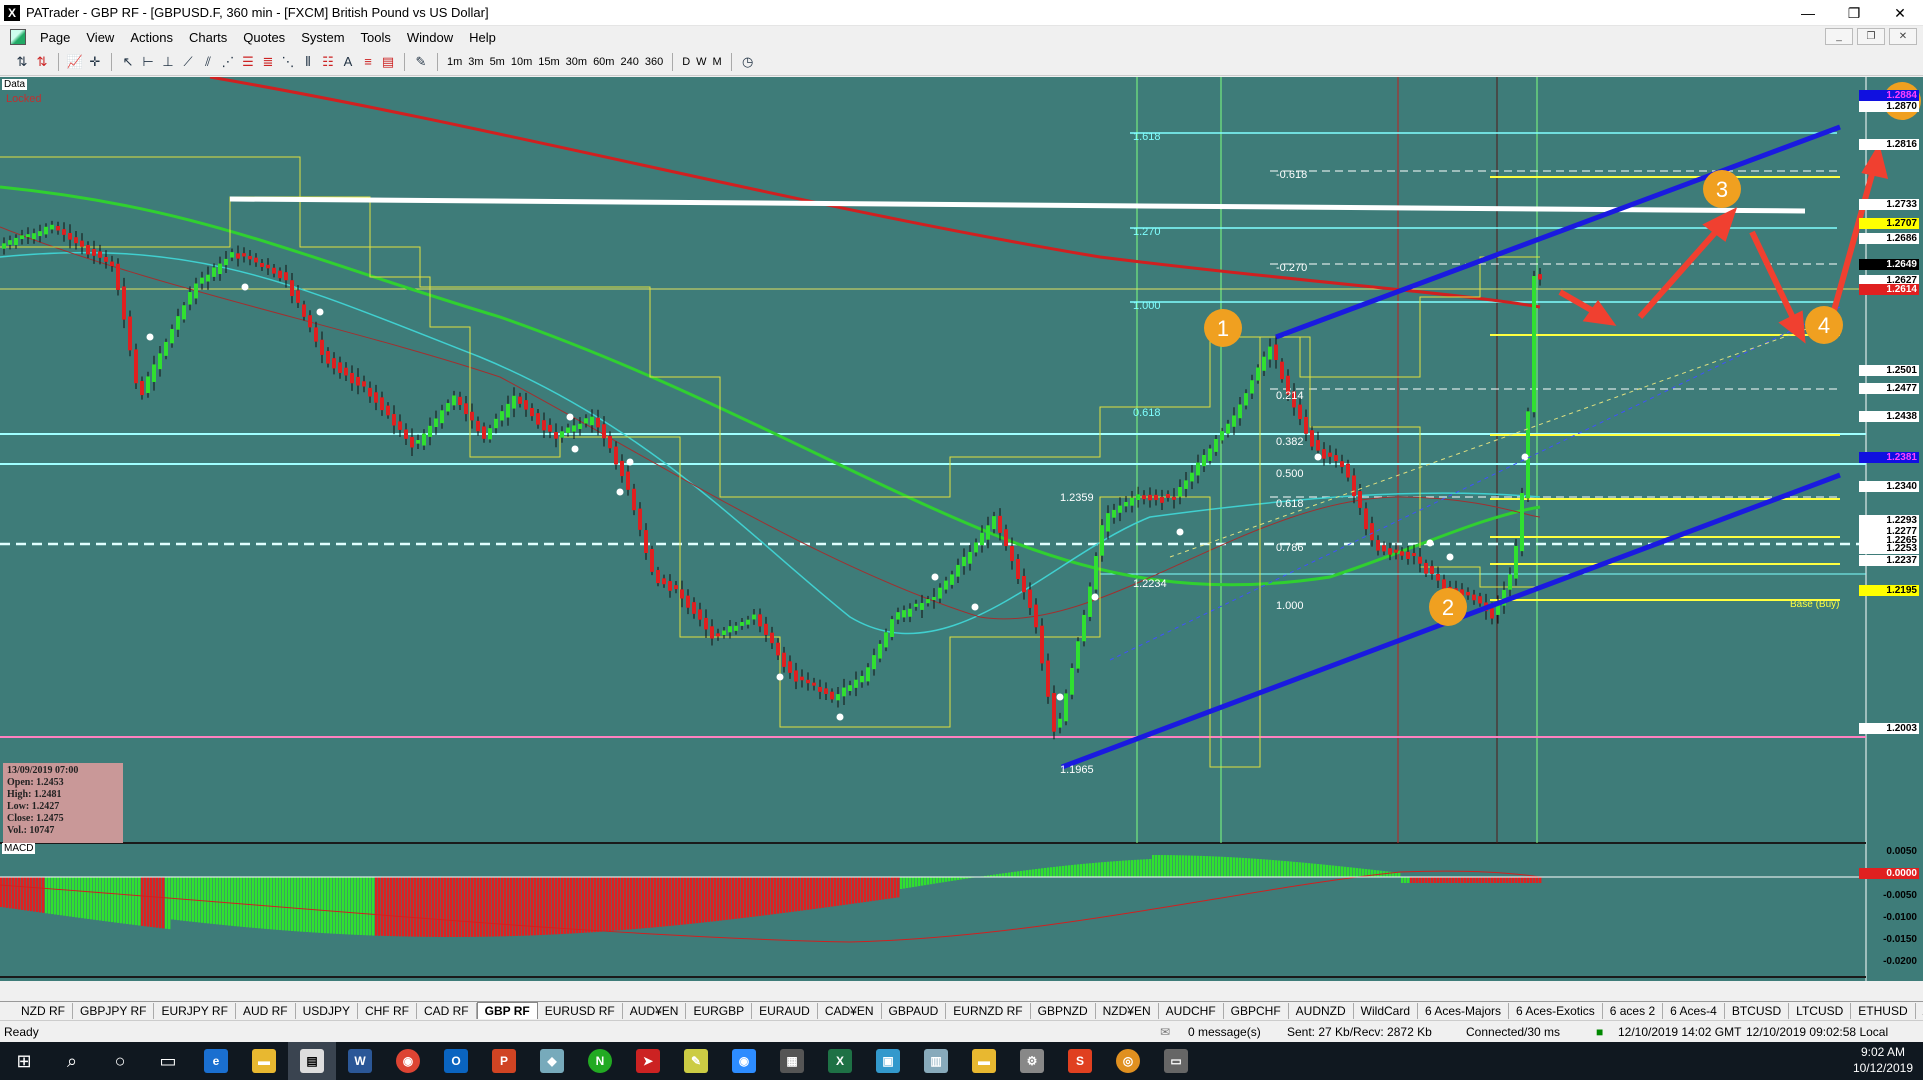 The width and height of the screenshot is (1923, 1080). Describe the element at coordinates (521, 62) in the screenshot. I see `timeframe-10m: 10m` at that location.